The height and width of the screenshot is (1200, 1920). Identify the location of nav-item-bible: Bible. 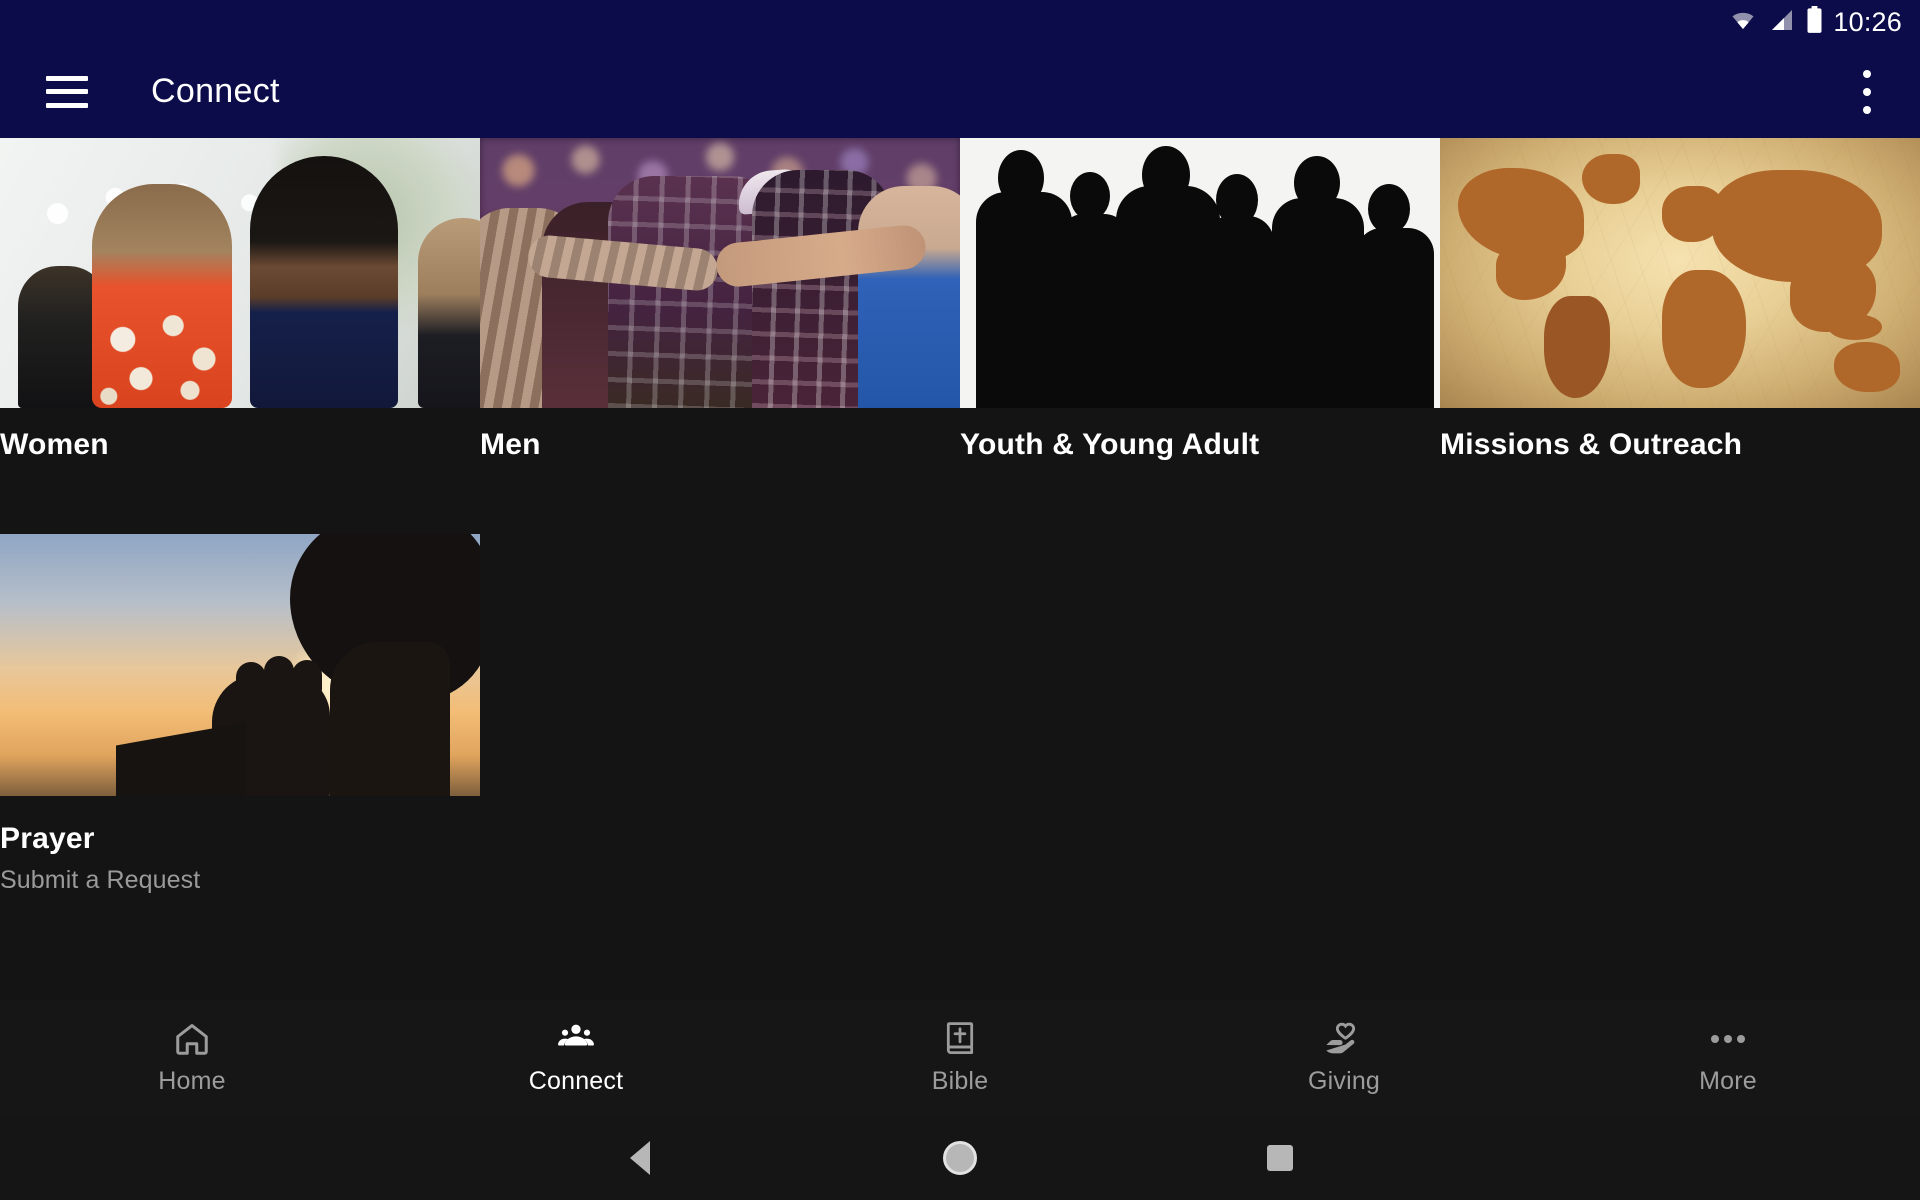
(960, 1057).